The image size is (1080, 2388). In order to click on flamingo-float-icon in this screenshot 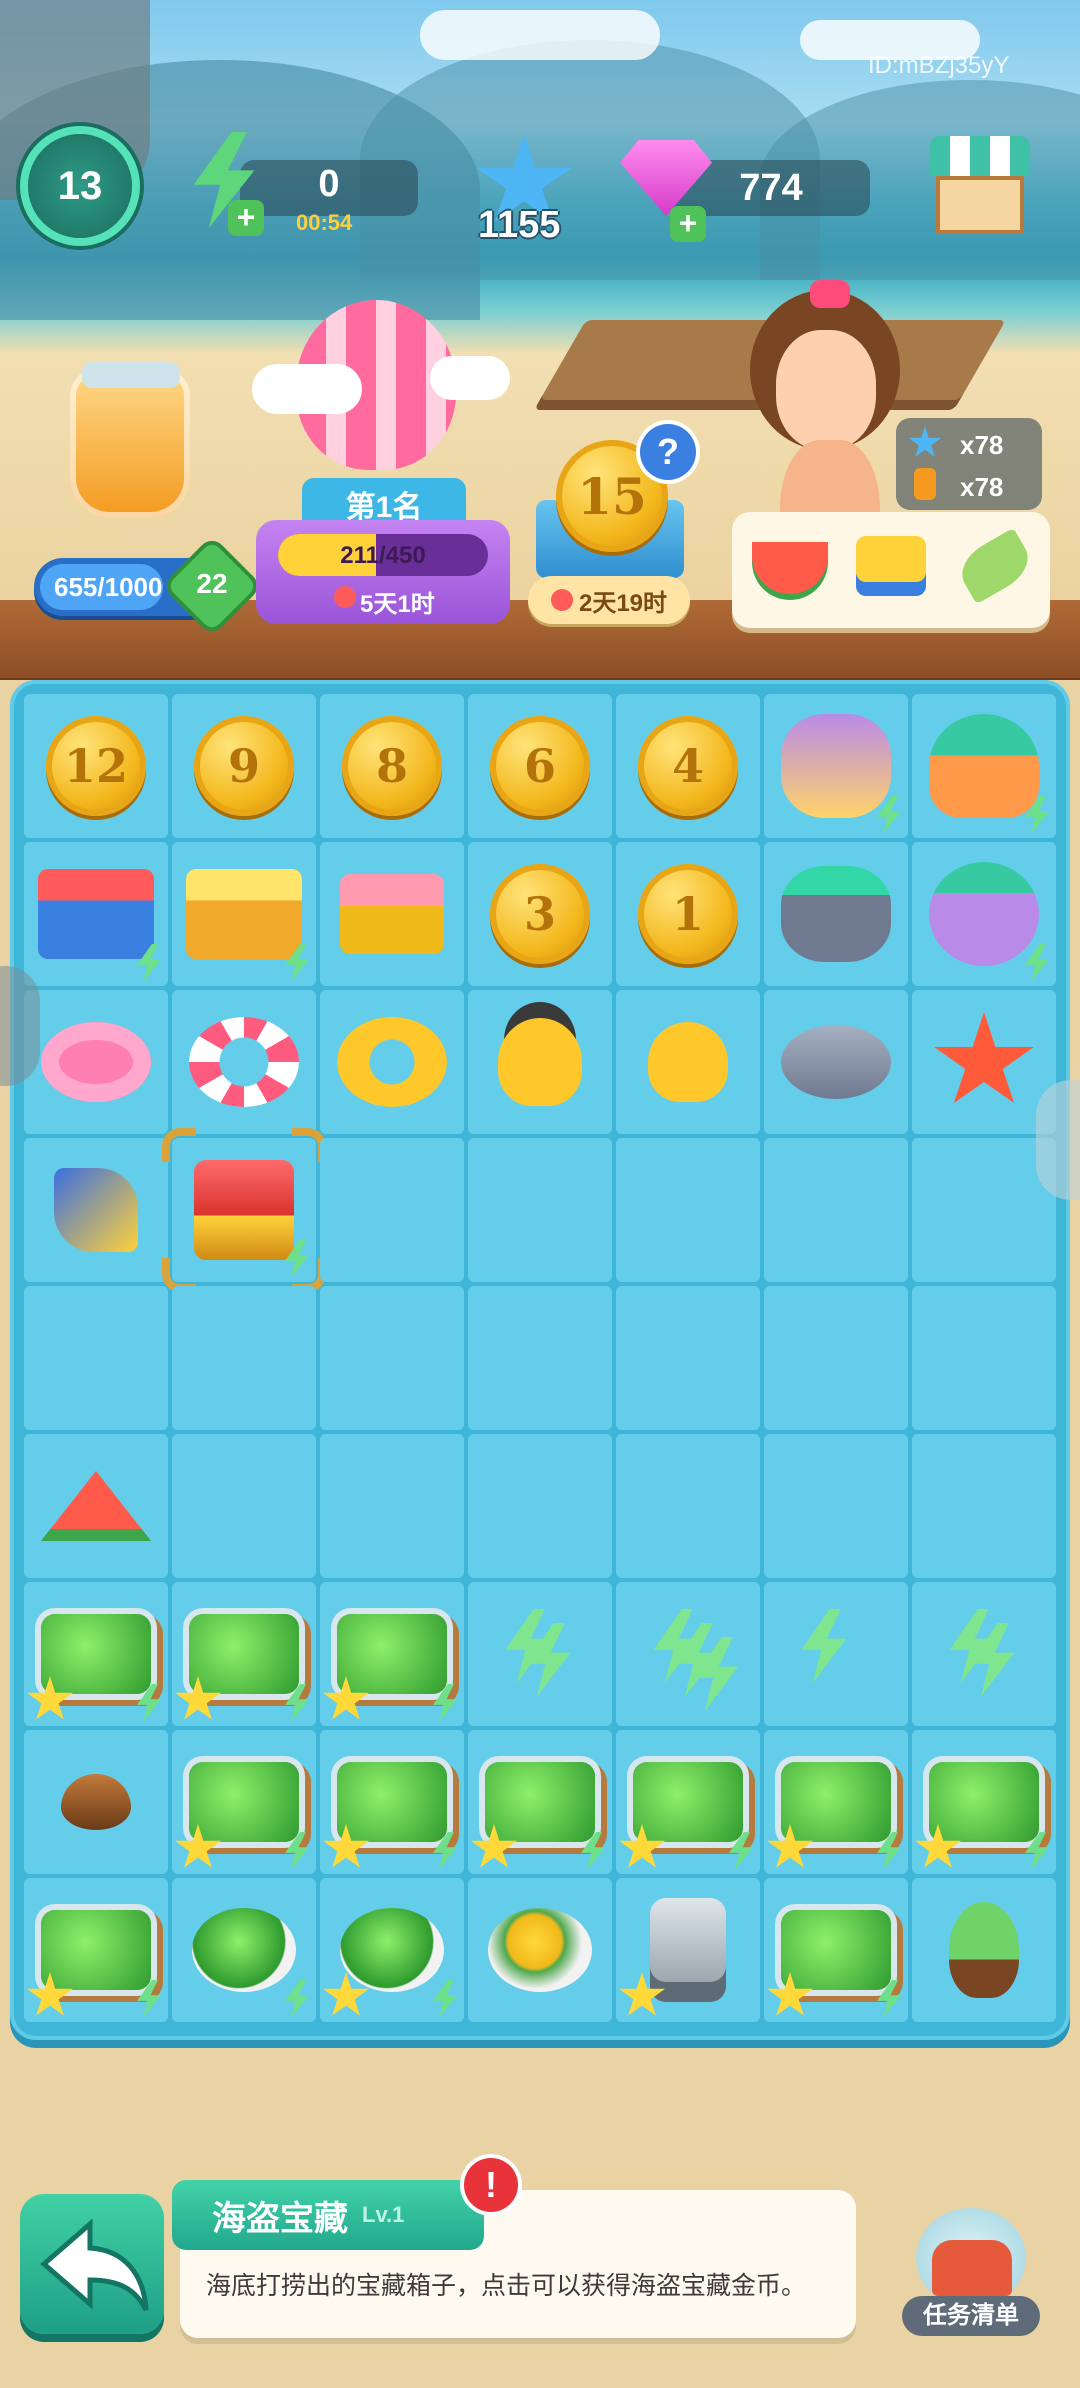, I will do `click(96, 1062)`.